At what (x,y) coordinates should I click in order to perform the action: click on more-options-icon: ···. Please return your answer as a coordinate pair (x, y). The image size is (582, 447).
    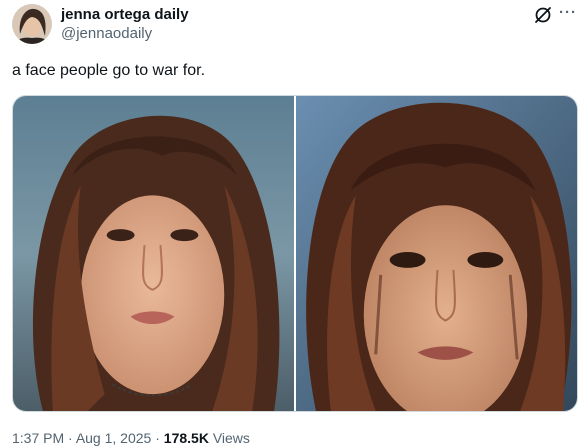
    Looking at the image, I should click on (568, 13).